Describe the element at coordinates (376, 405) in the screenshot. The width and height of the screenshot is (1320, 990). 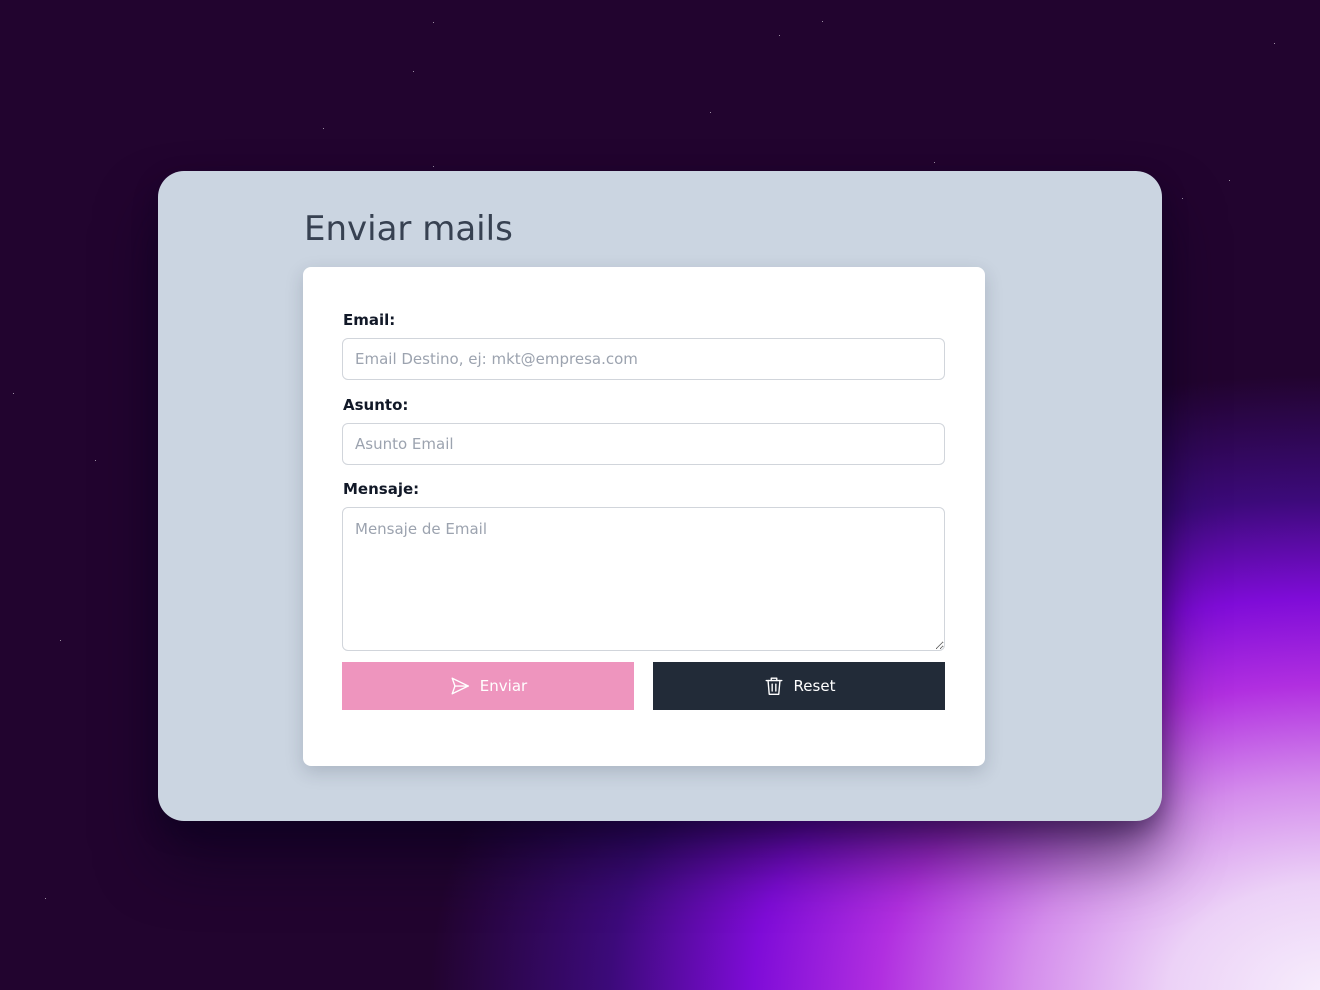
I see `subject-label: Asunto:` at that location.